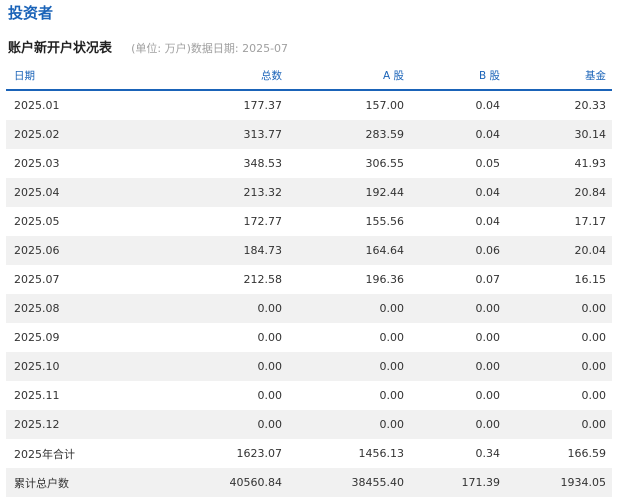 Image resolution: width=618 pixels, height=500 pixels. What do you see at coordinates (590, 163) in the screenshot?
I see `fund-cell: 41.93` at bounding box center [590, 163].